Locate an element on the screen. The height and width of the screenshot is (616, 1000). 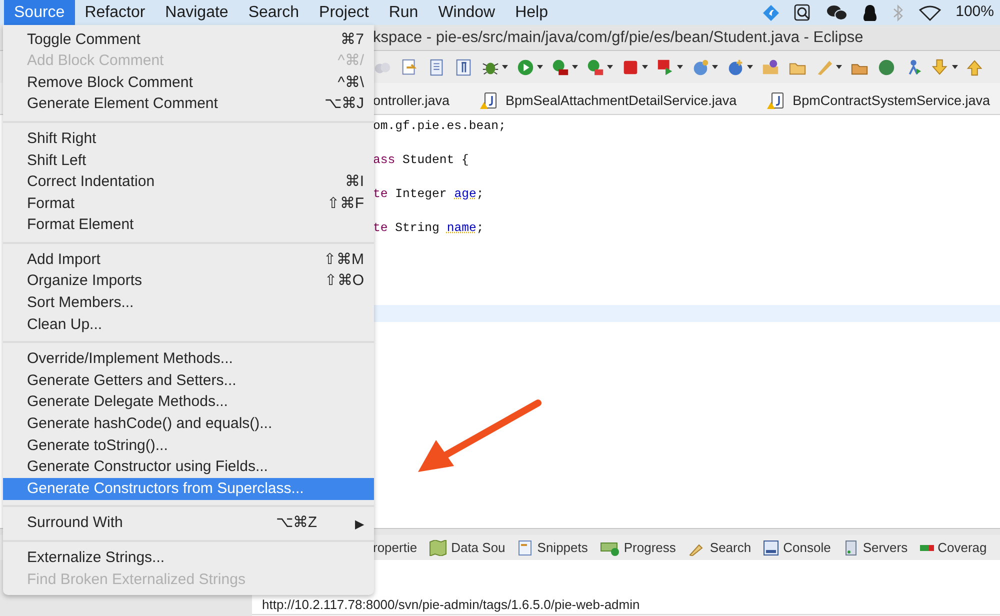
code-line: te Integer age; is located at coordinates (428, 194).